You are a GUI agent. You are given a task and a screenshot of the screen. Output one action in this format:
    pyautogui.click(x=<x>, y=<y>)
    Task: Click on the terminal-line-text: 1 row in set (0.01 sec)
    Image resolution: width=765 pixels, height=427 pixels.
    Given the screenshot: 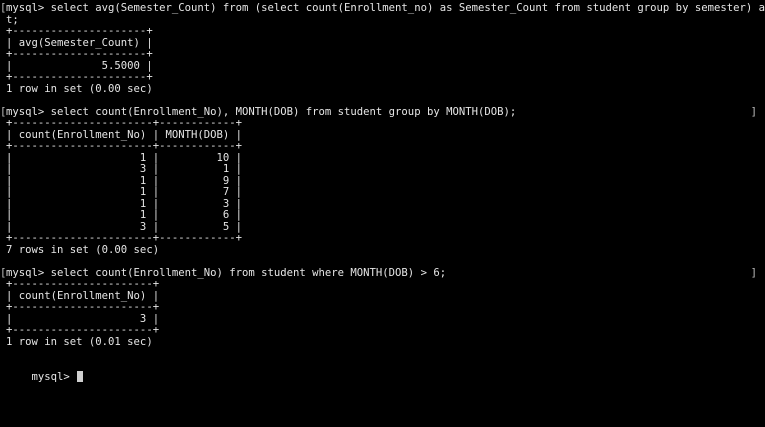 What is the action you would take?
    pyautogui.click(x=79, y=341)
    